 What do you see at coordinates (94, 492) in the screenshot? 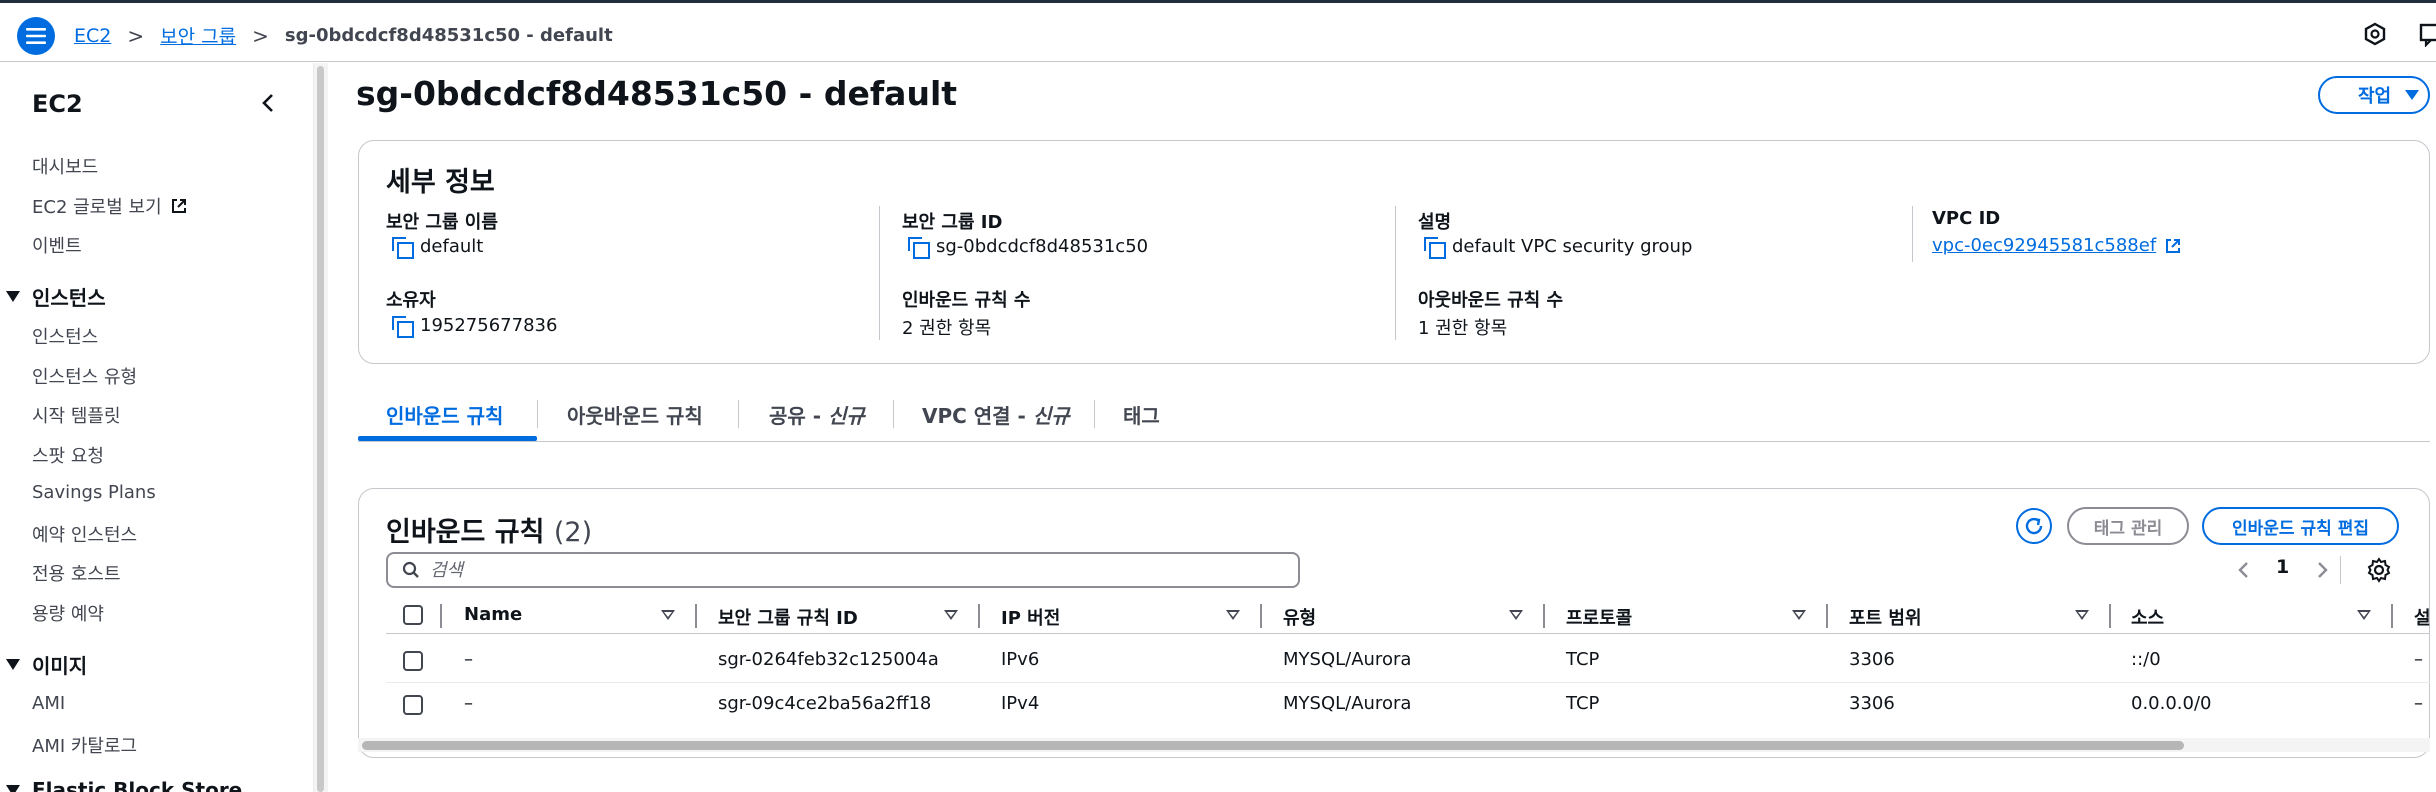
I see `sidebar-item-savings-plans: Savings Plans` at bounding box center [94, 492].